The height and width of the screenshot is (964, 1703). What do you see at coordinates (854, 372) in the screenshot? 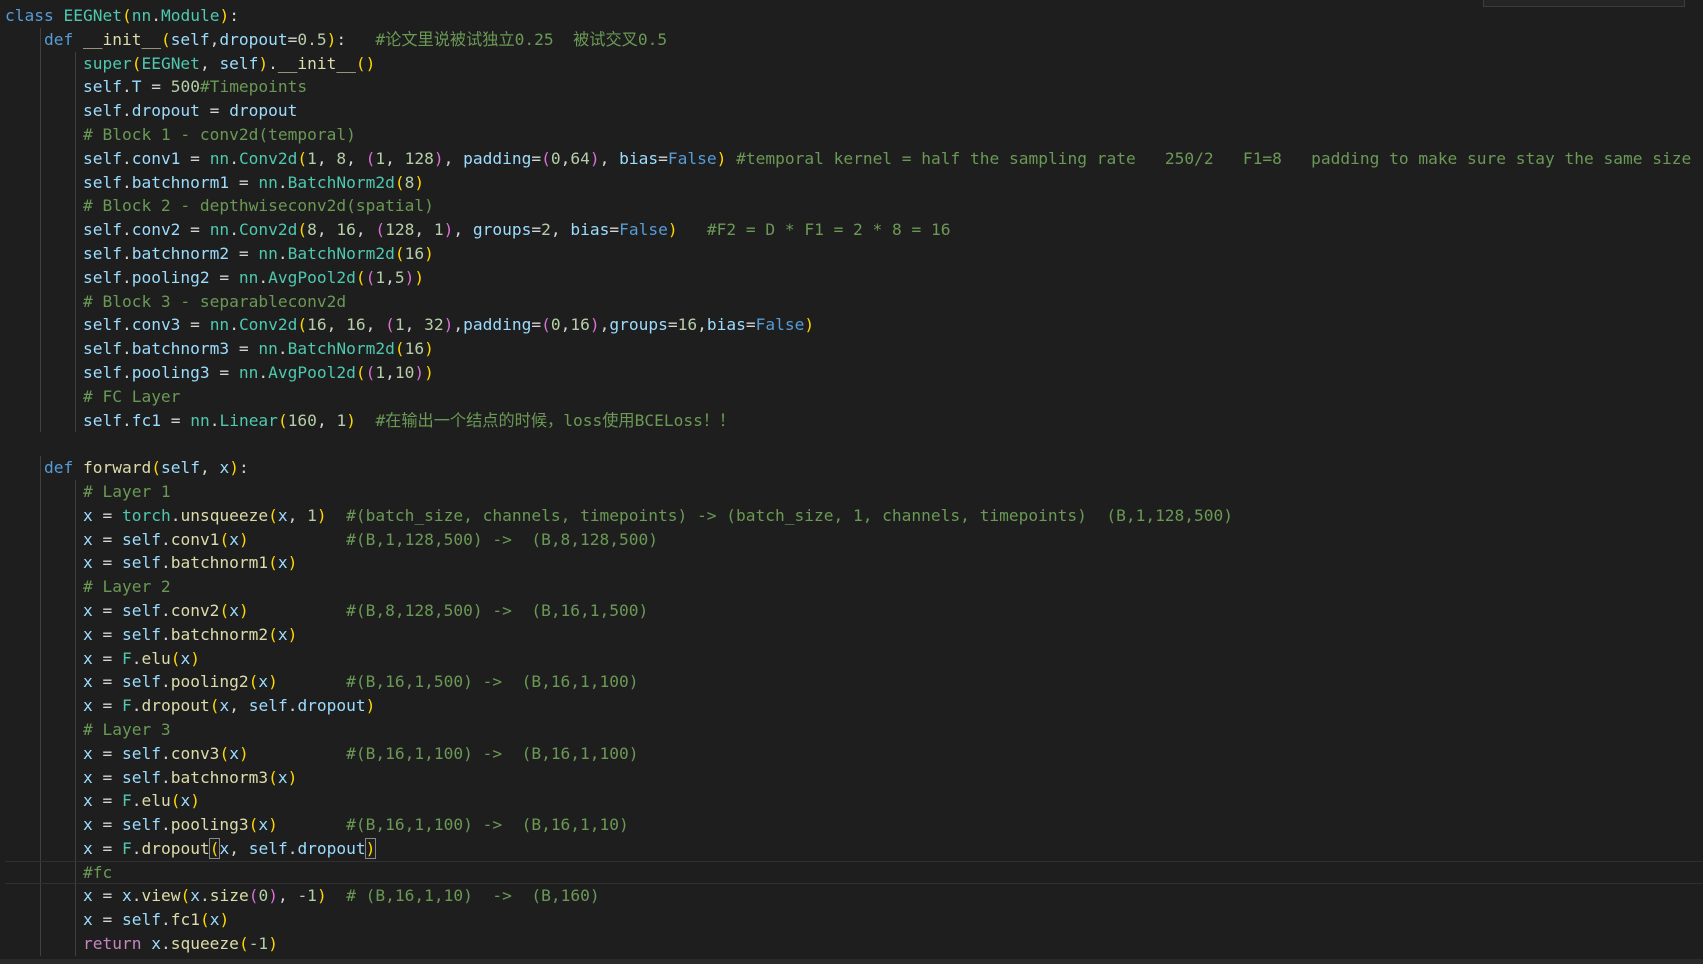
I see `code-line: self.pooling3 = nn.AvgPool2d((1,10))` at bounding box center [854, 372].